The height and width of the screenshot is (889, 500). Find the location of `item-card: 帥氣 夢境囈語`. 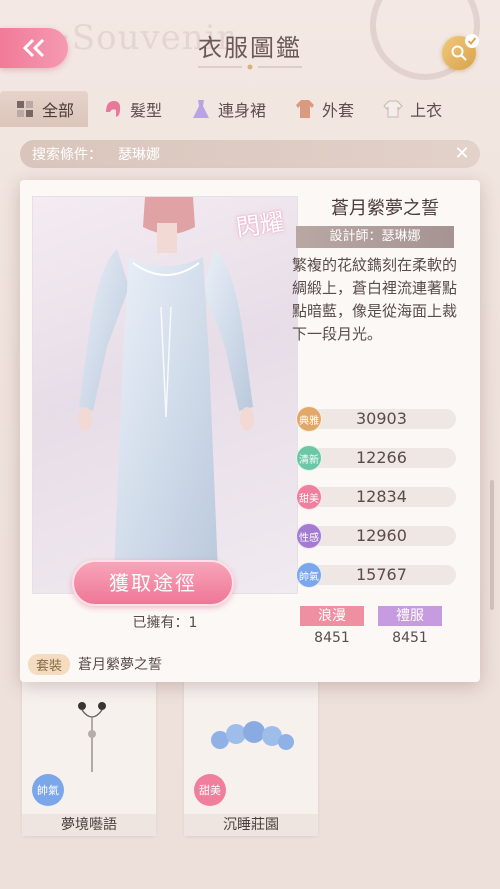

item-card: 帥氣 夢境囈語 is located at coordinates (89, 753).